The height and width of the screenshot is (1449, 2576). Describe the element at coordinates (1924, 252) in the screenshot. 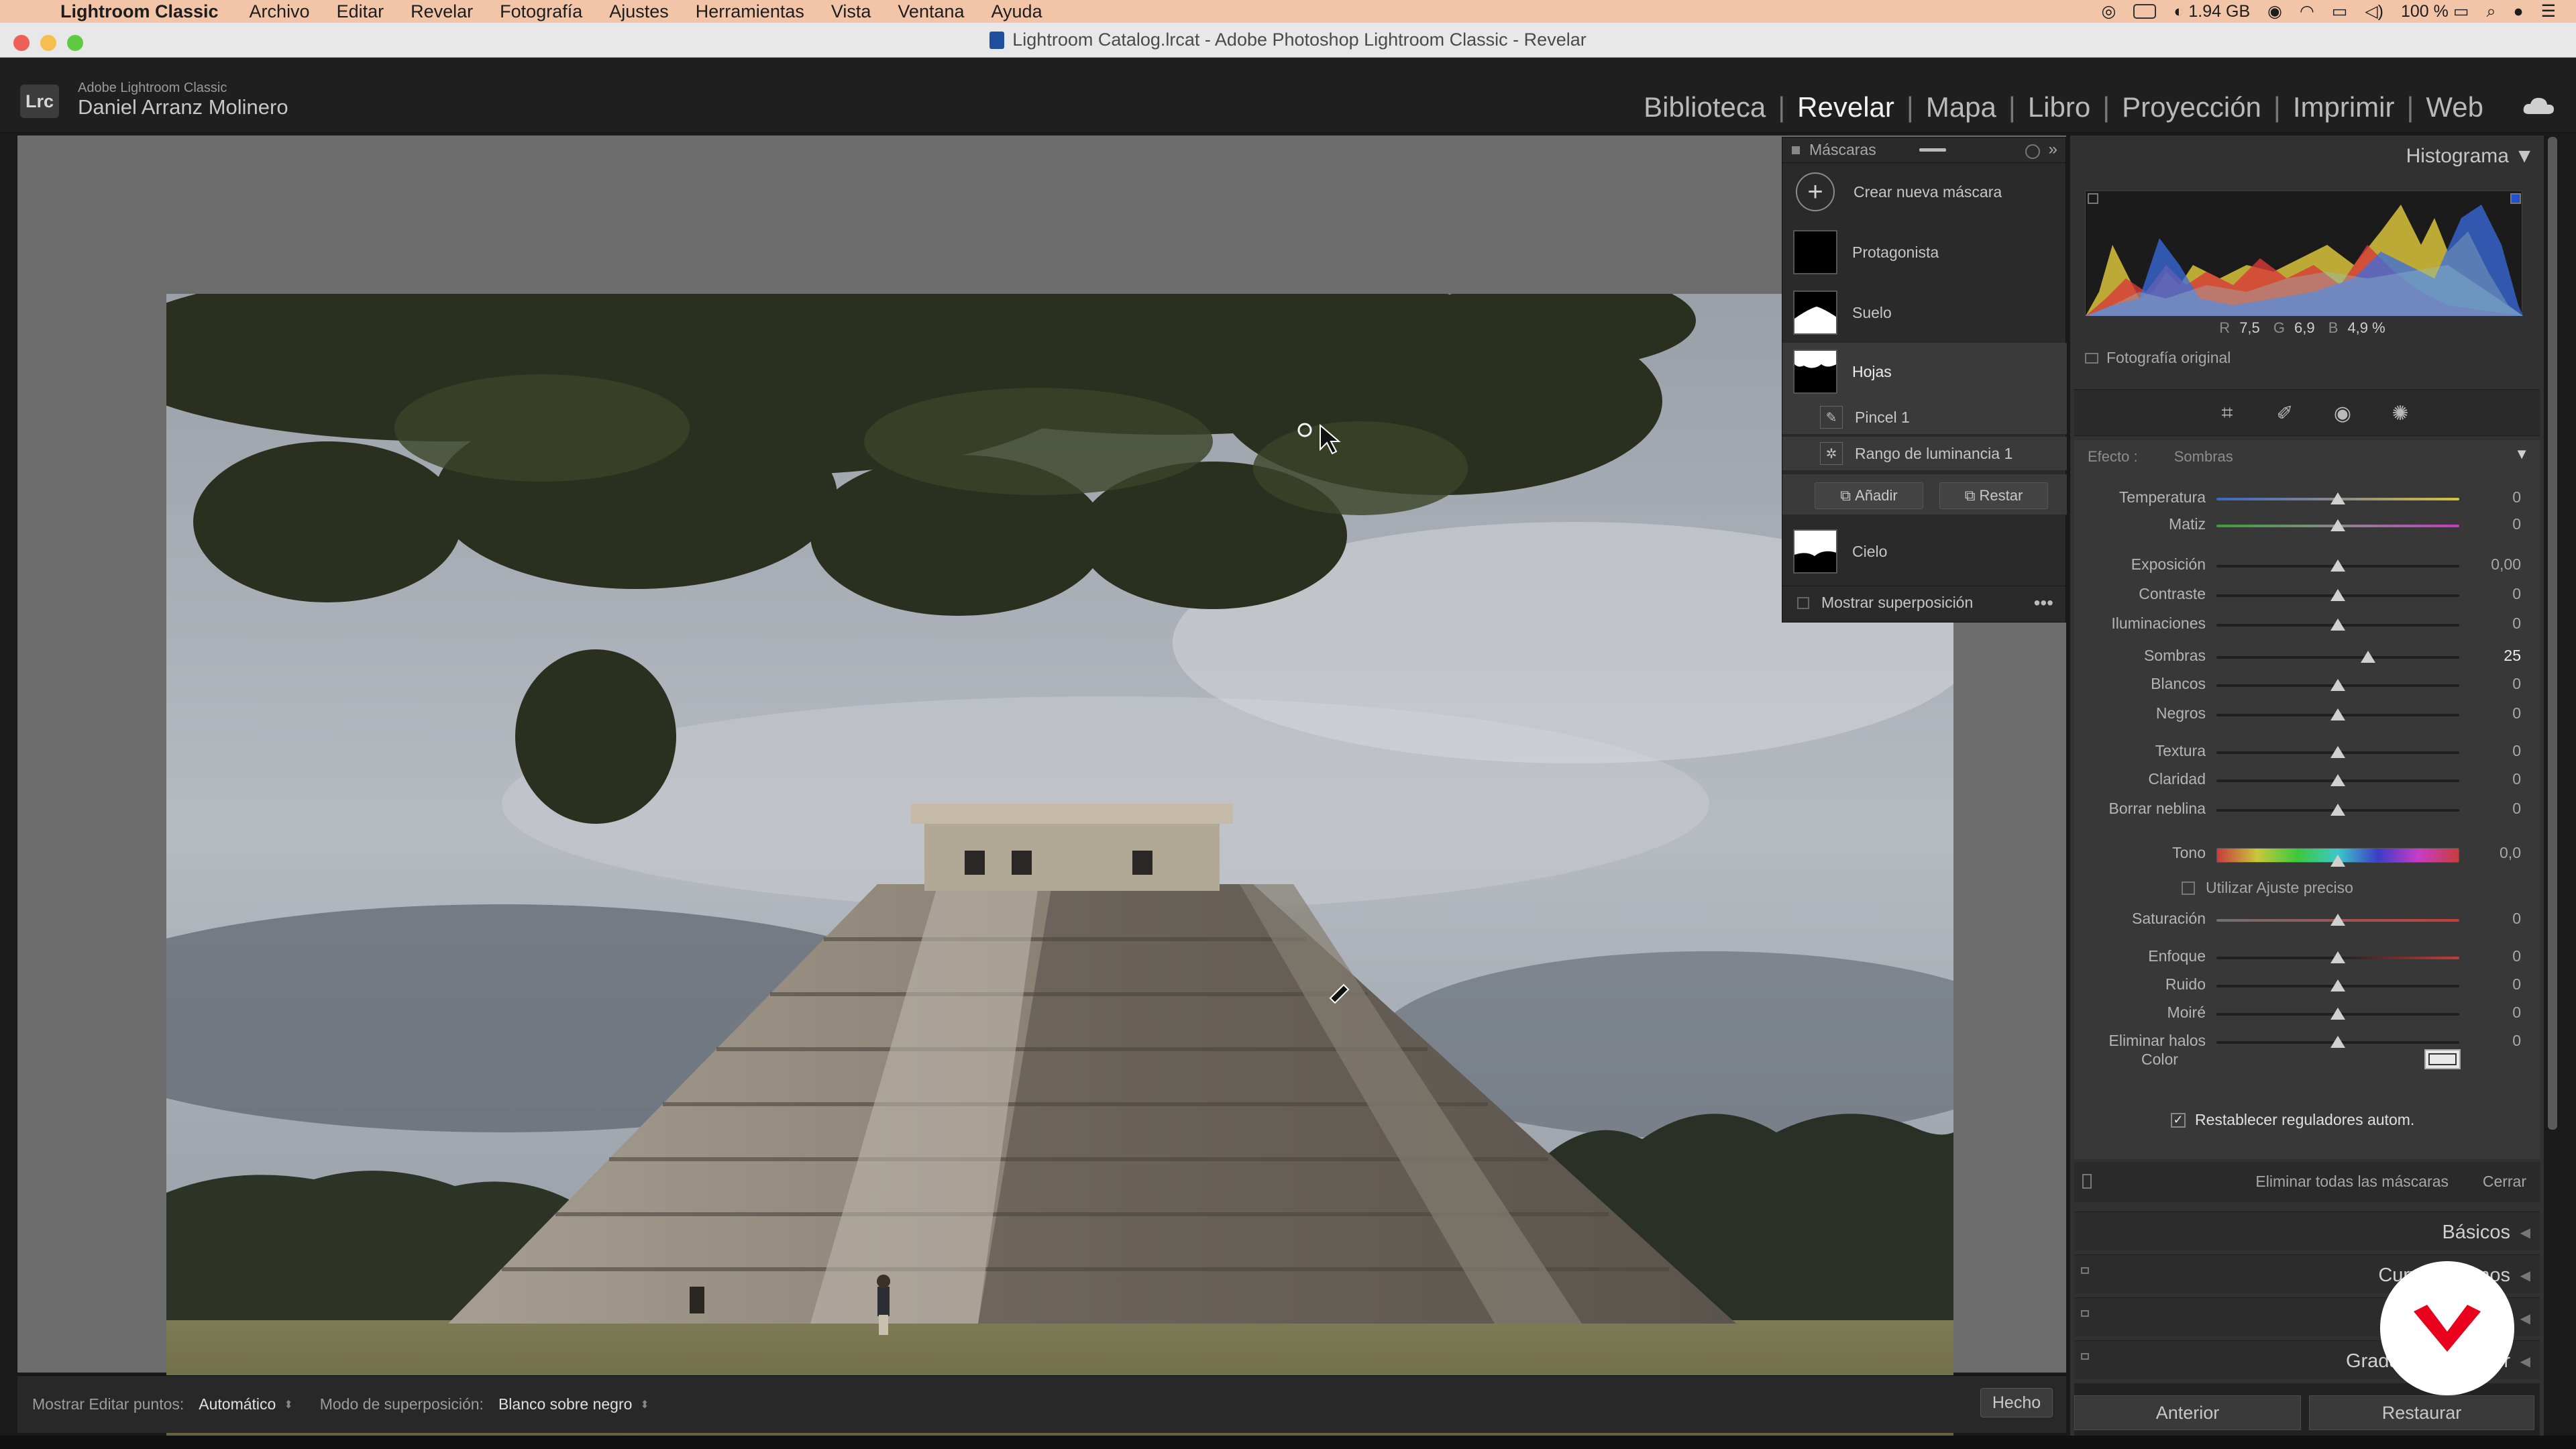

I see `mask-item-protagonista: Protagonista` at that location.